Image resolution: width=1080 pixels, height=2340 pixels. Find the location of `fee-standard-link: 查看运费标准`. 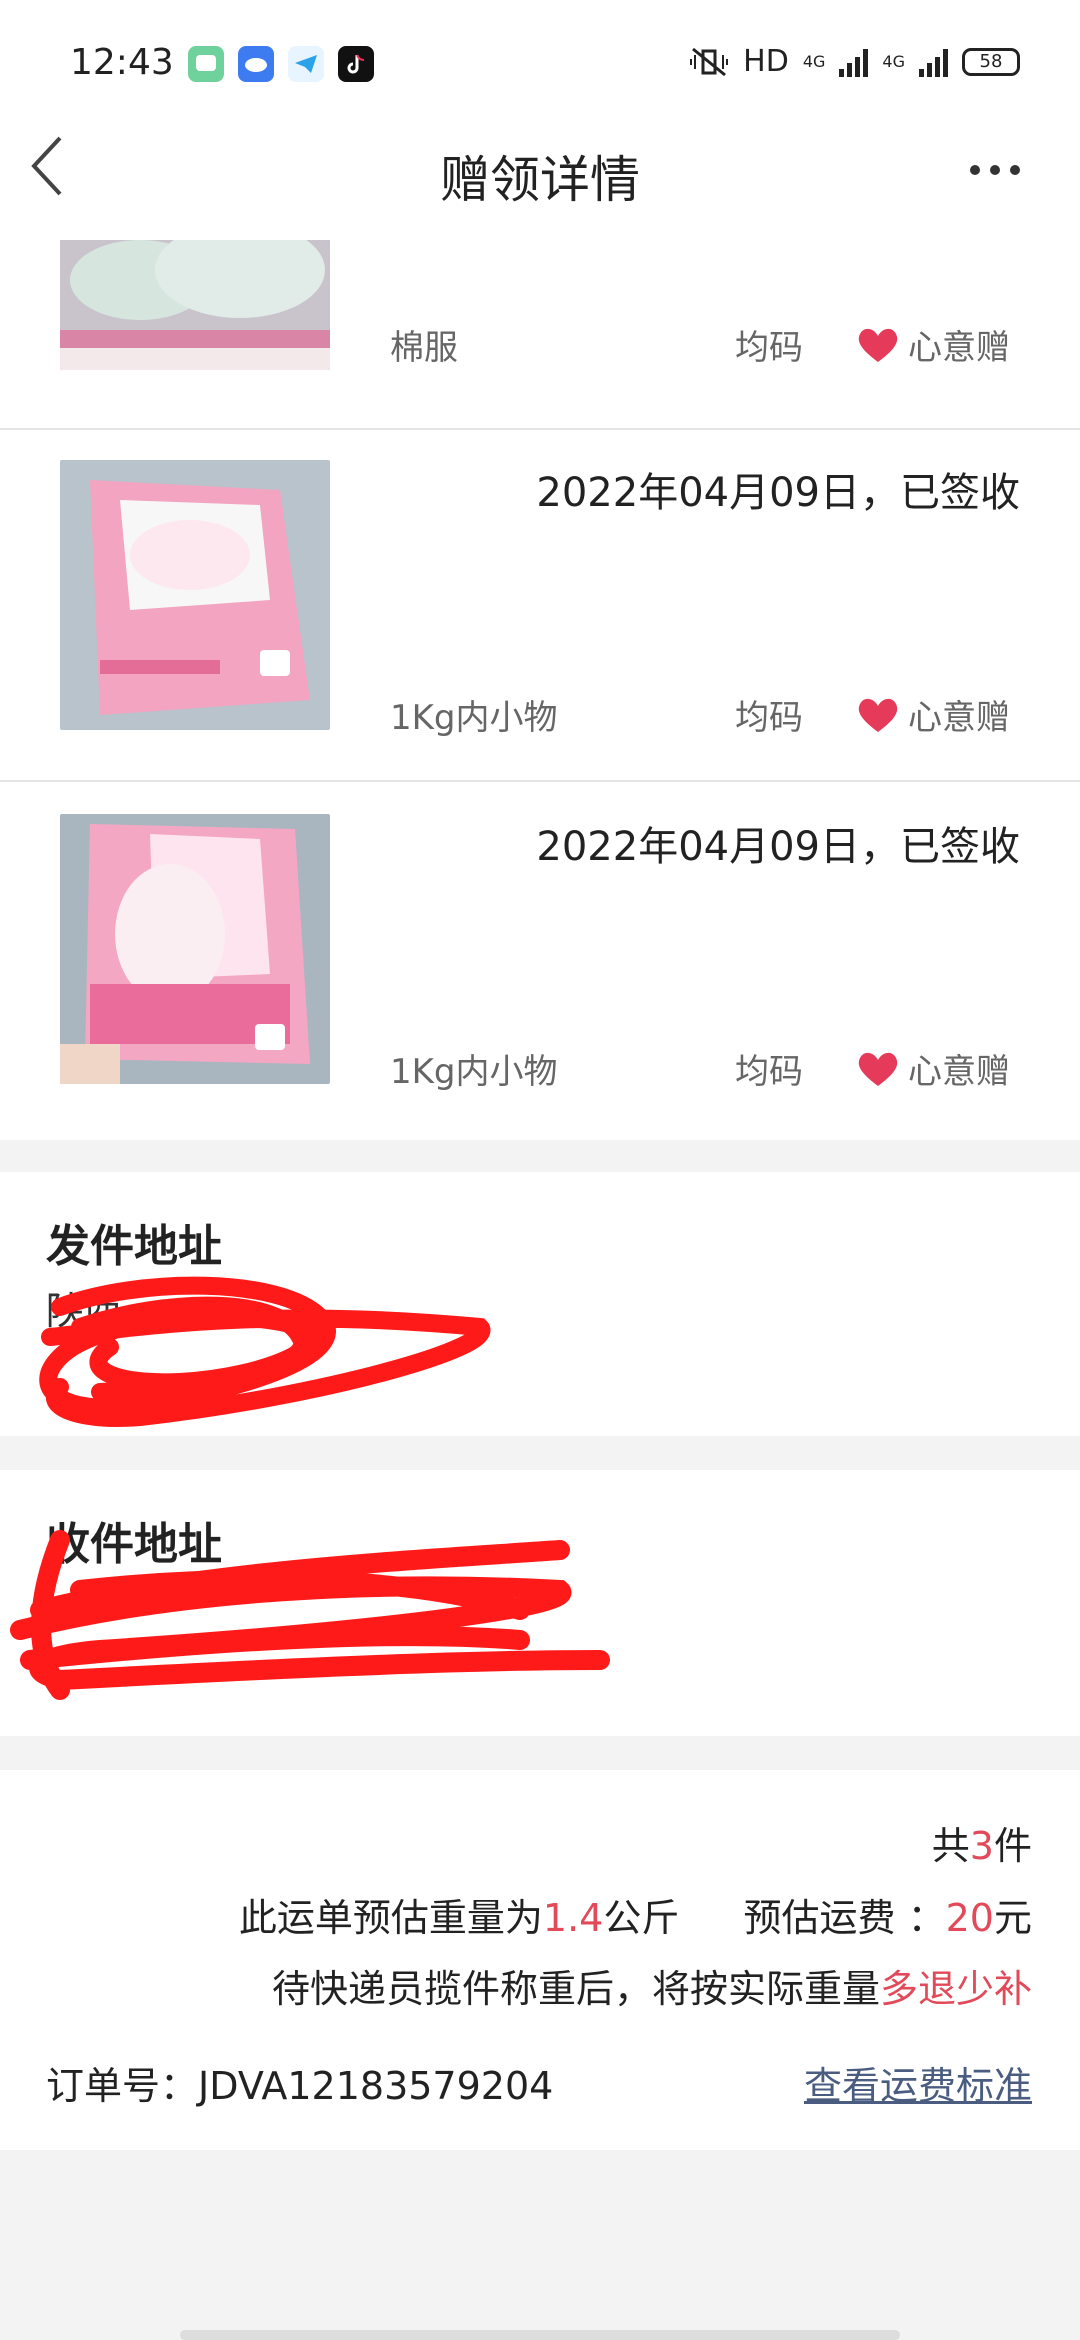

fee-standard-link: 查看运费标准 is located at coordinates (918, 2082).